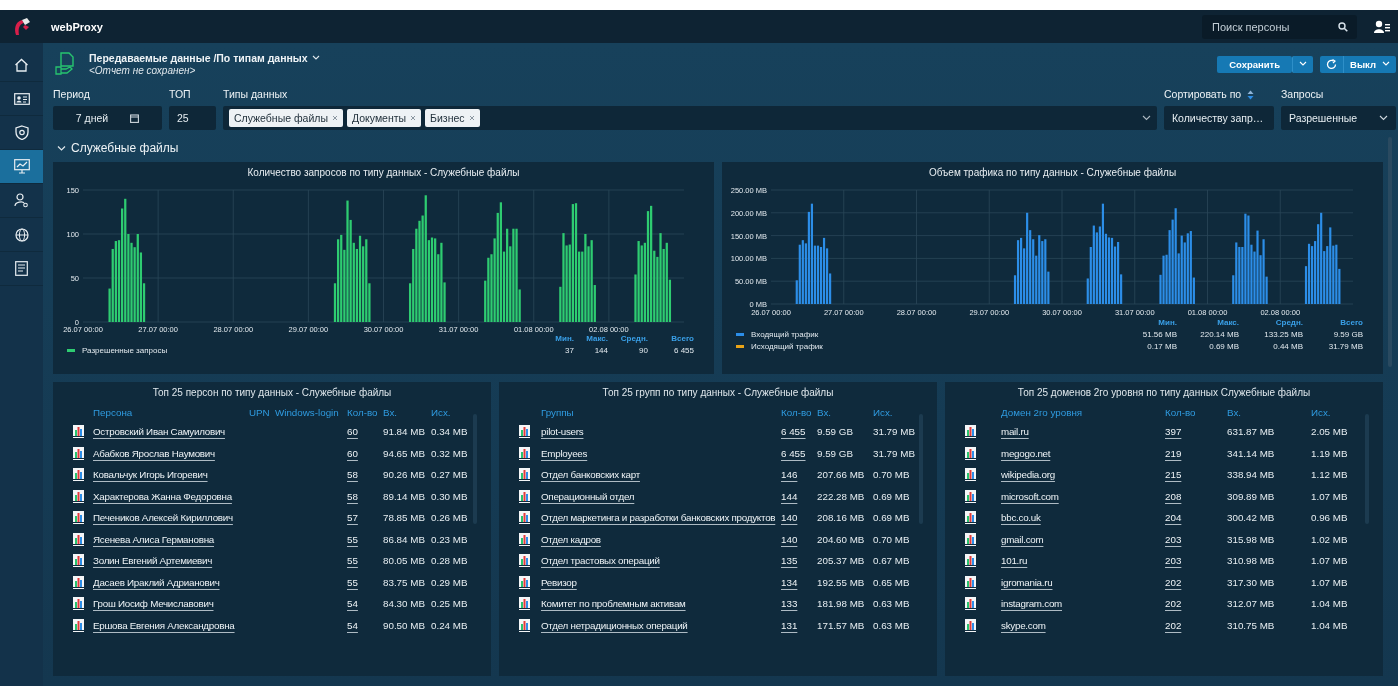 This screenshot has width=1398, height=686. Describe the element at coordinates (1022, 539) in the screenshot. I see `table-link: gmail.com` at that location.